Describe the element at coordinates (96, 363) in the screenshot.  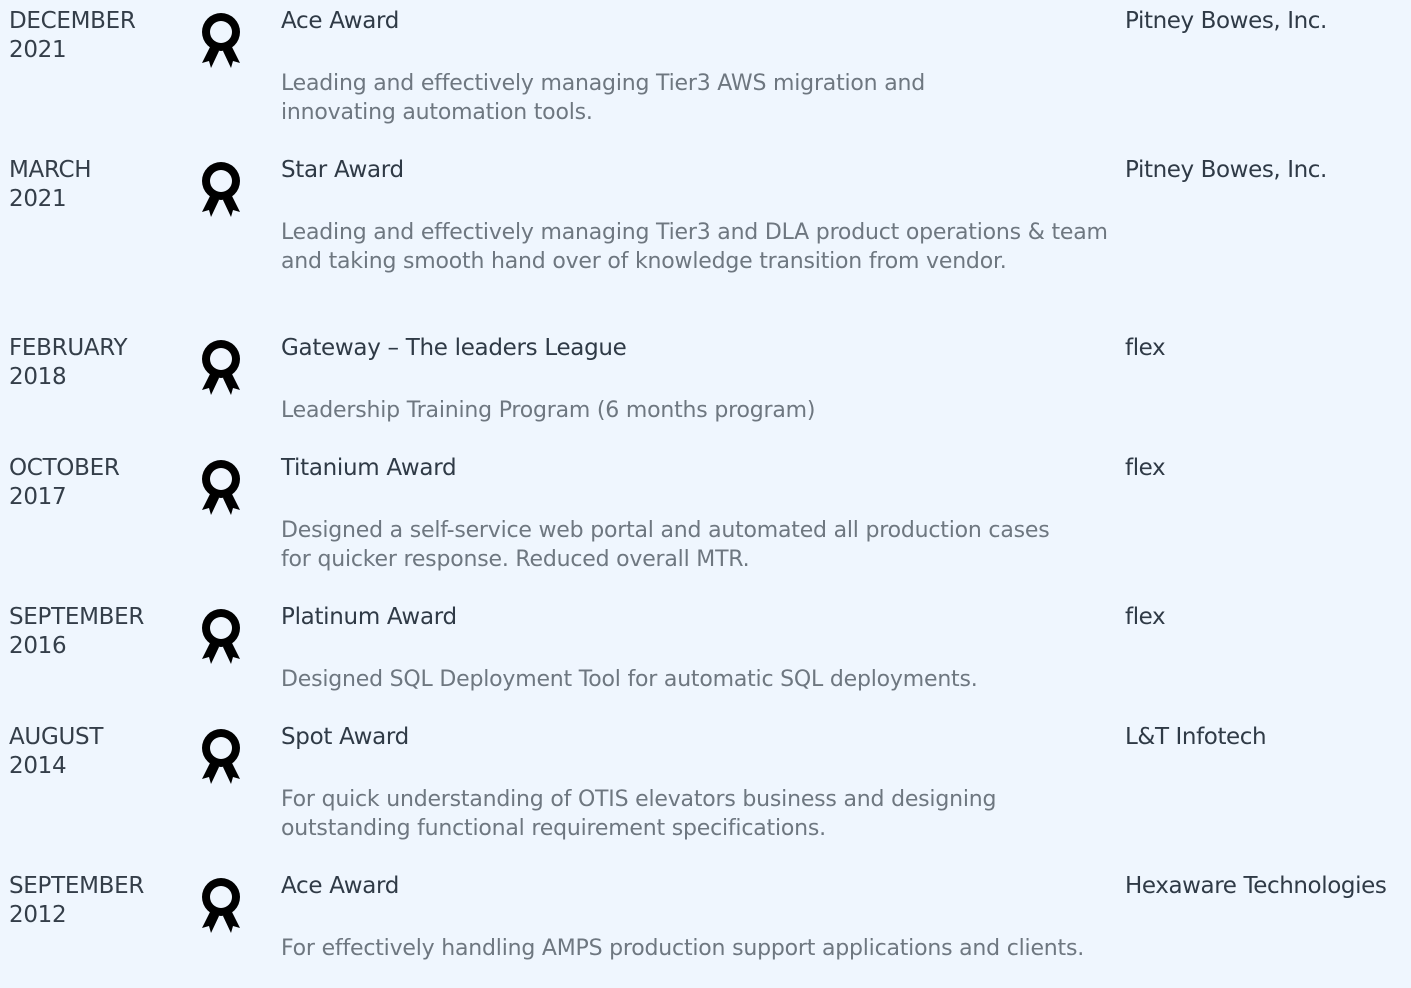
I see `award-date: FEBRUARY 2018` at that location.